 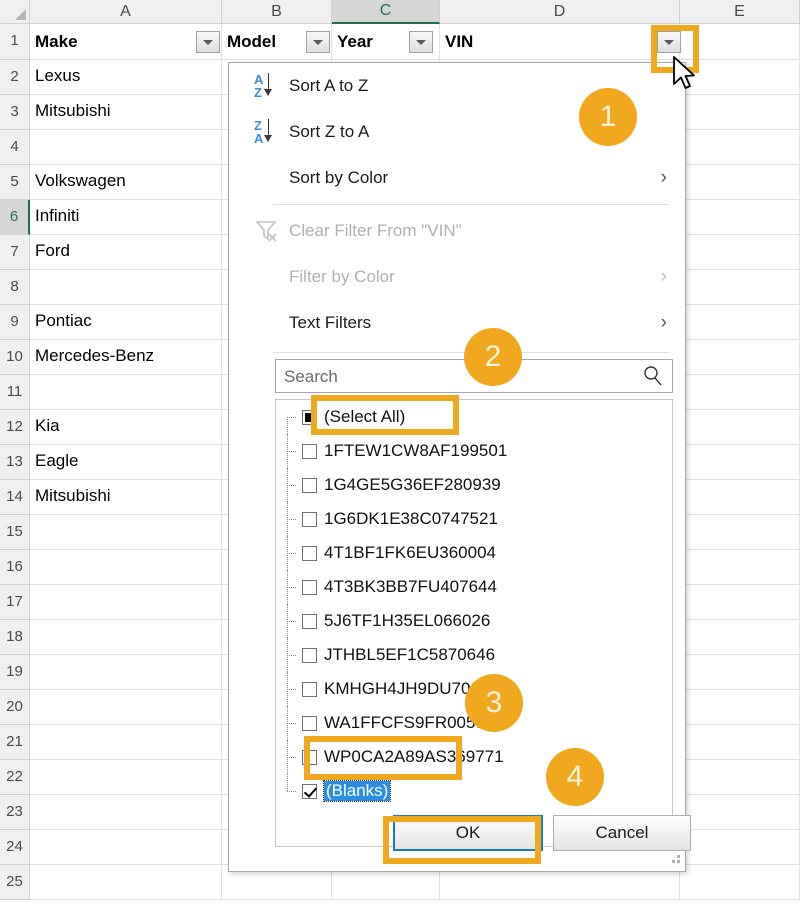 What do you see at coordinates (126, 12) in the screenshot?
I see `column-header-a: A` at bounding box center [126, 12].